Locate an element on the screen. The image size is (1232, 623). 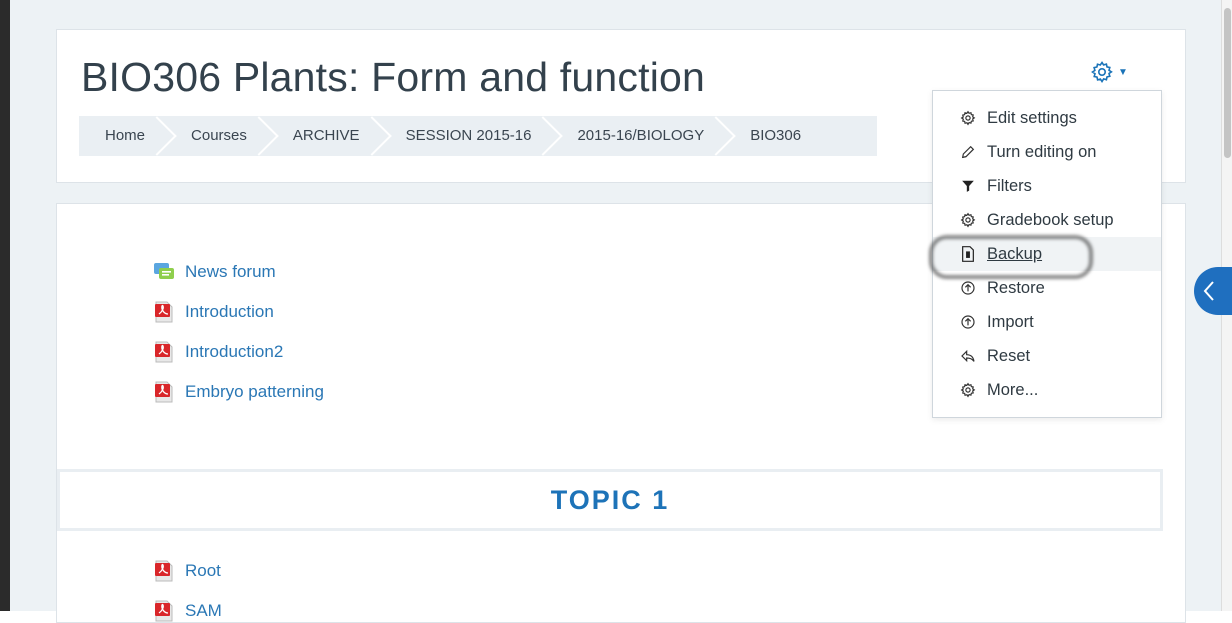
breadcrumb-biology: 2015-16/BIOLOGY is located at coordinates (637, 136).